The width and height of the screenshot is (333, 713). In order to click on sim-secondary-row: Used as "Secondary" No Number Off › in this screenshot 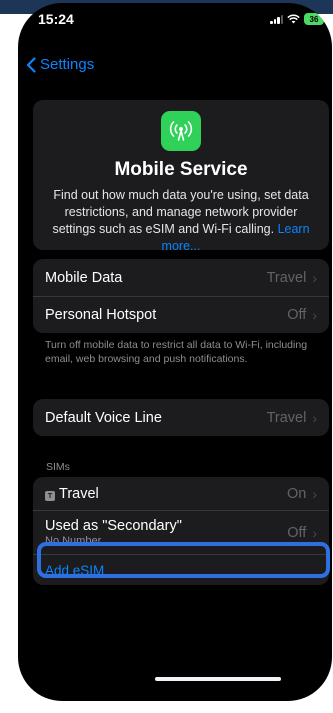, I will do `click(181, 532)`.